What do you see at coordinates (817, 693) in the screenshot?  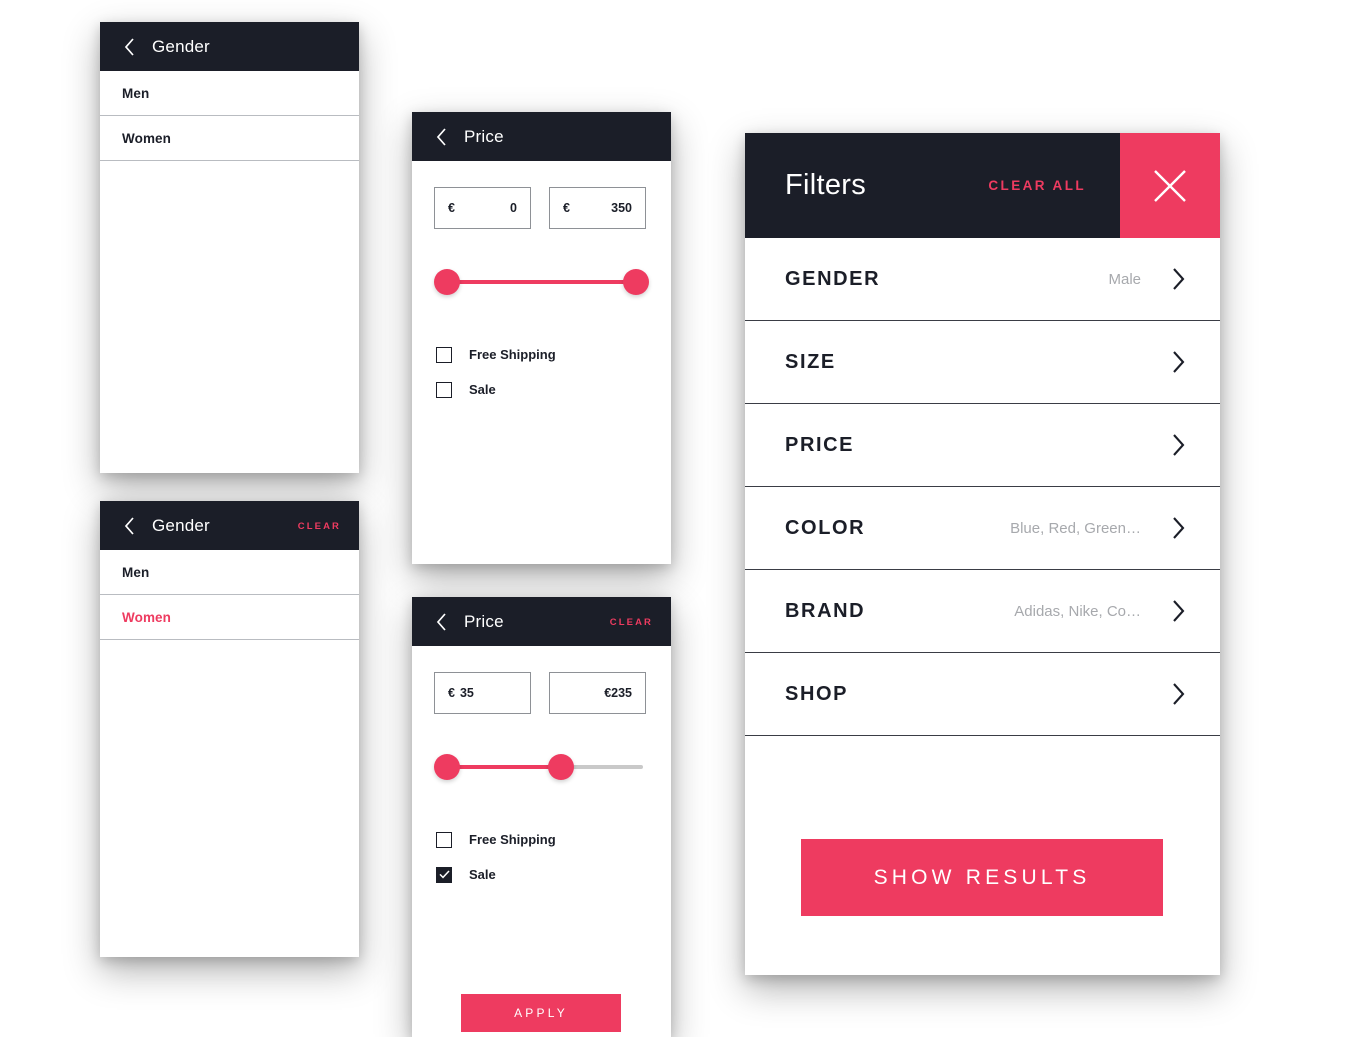 I see `filter-label: SHOP` at bounding box center [817, 693].